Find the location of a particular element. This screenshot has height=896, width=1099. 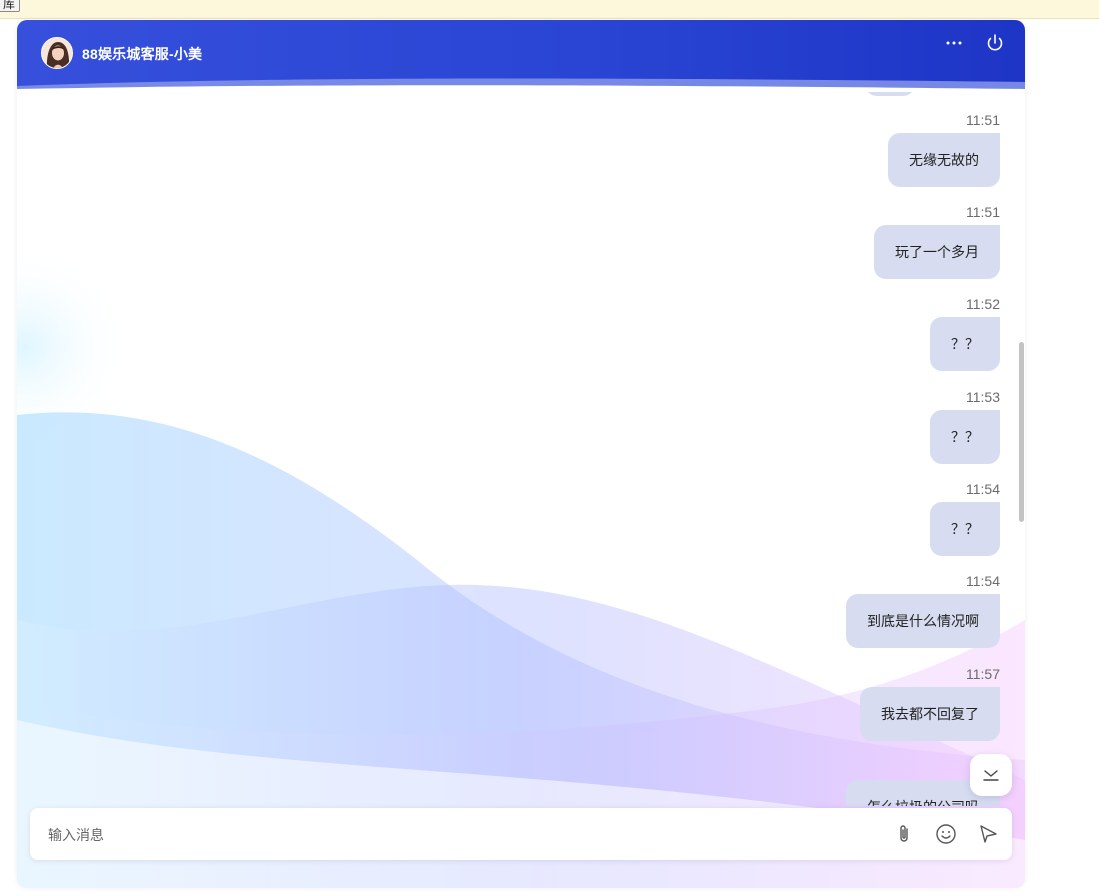

message-composer is located at coordinates (521, 834).